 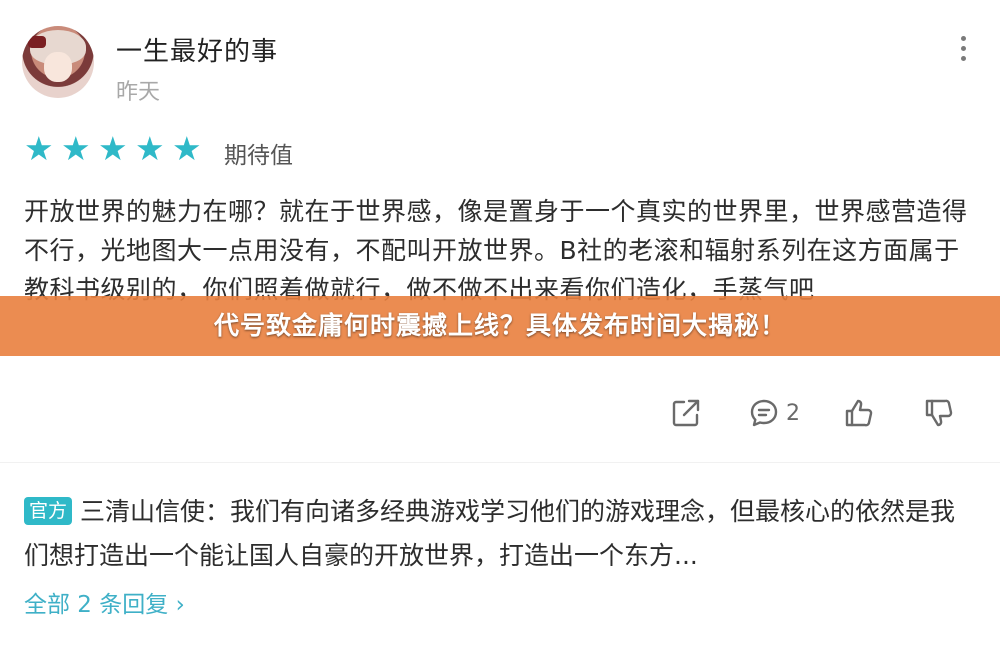 I want to click on dislike-button, so click(x=939, y=413).